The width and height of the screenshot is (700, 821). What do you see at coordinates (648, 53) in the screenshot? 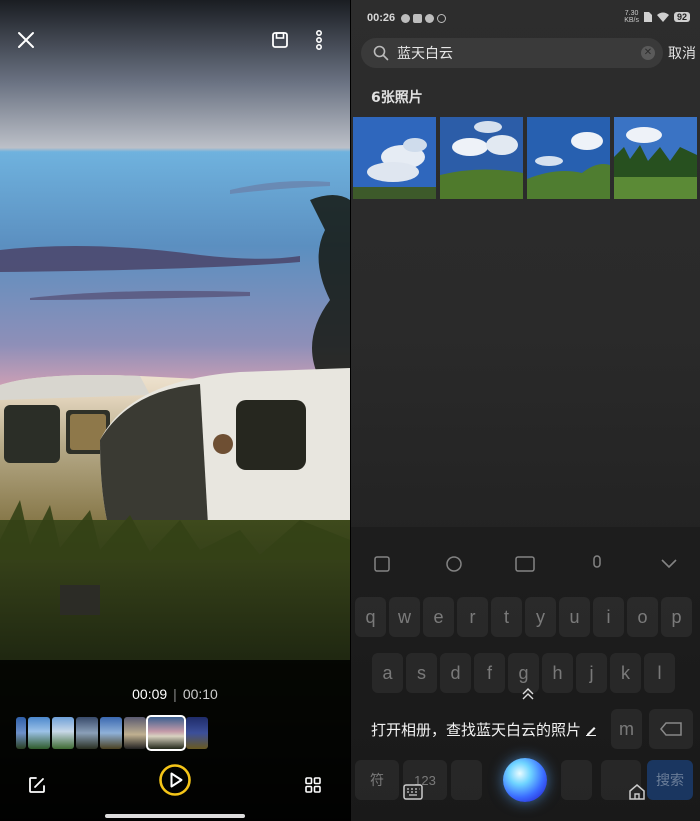
I see `clear-search-icon: ✕` at bounding box center [648, 53].